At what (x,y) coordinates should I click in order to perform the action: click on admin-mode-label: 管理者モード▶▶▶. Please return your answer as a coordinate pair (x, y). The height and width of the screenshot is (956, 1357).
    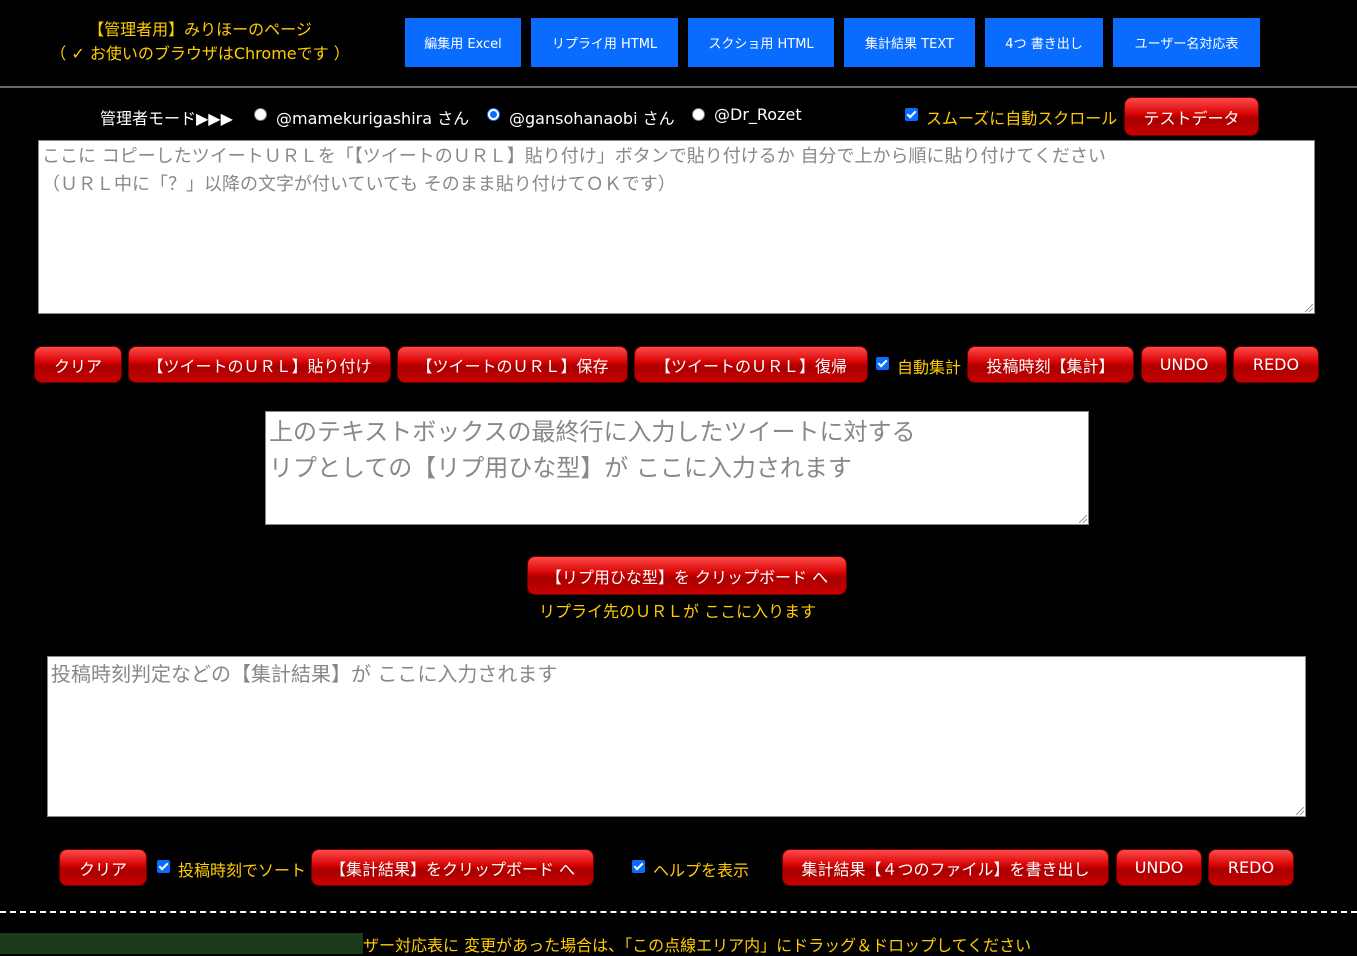
    Looking at the image, I should click on (166, 118).